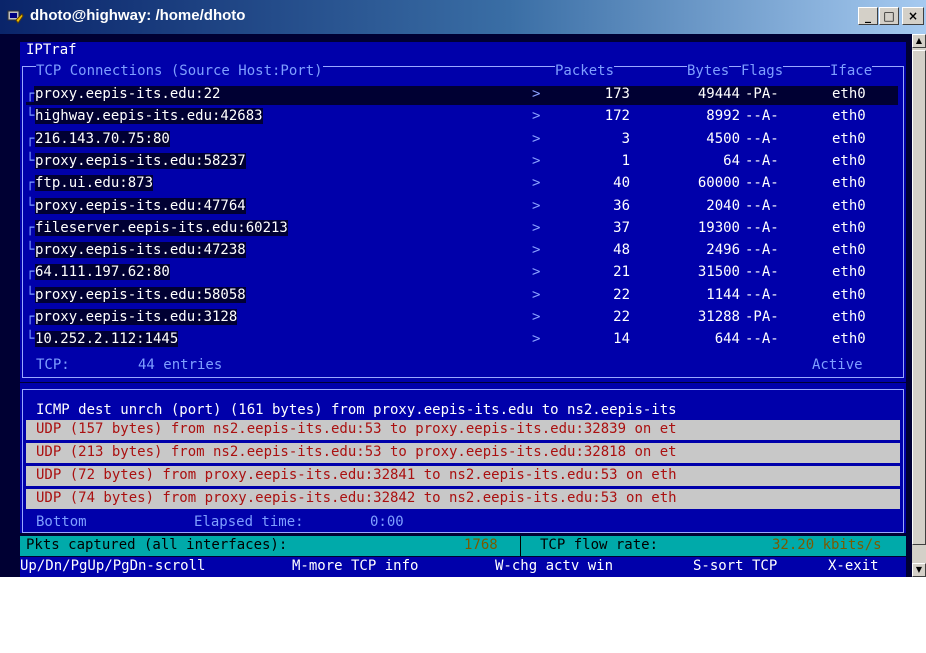  I want to click on connection-host: 64.111.197.62:80, so click(102, 272).